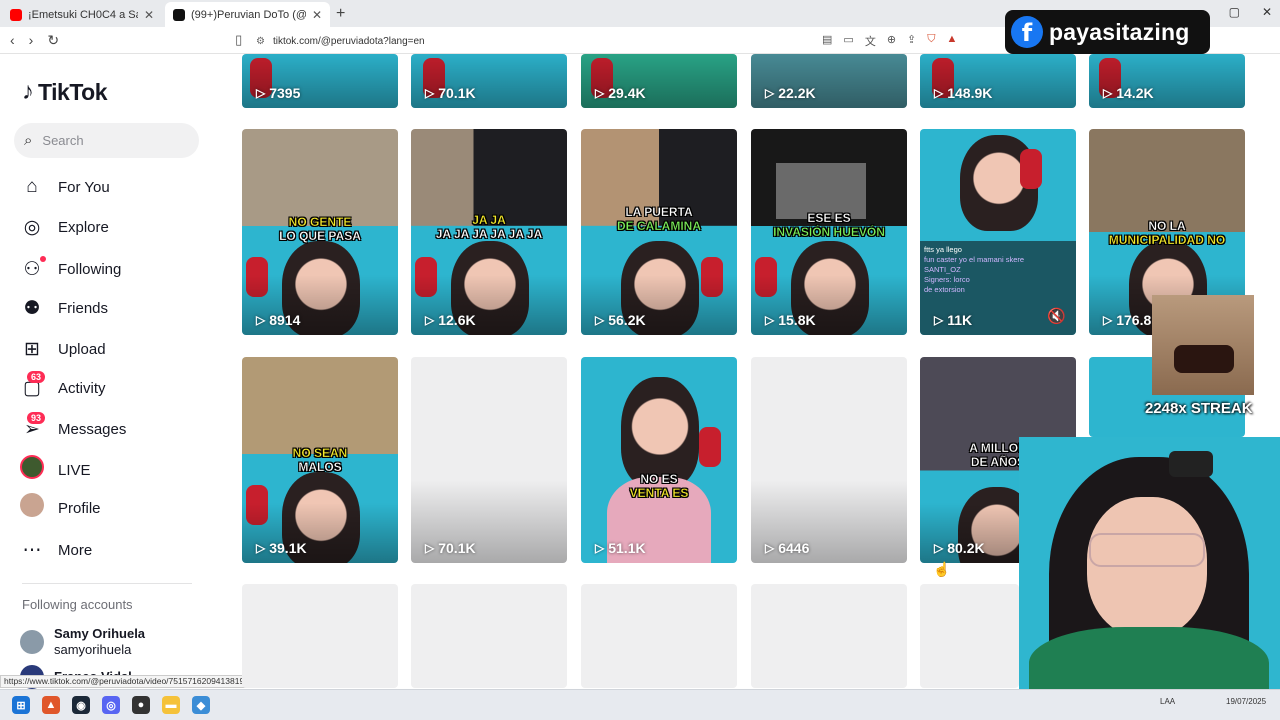  I want to click on video-caption: LA PUERTA DE CALAMINA, so click(659, 219).